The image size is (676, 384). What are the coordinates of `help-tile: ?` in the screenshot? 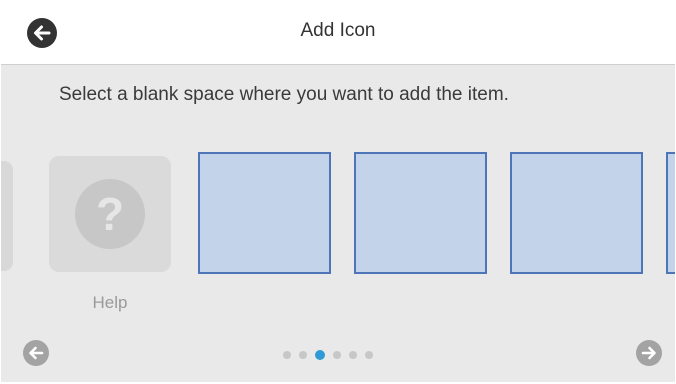 It's located at (110, 214).